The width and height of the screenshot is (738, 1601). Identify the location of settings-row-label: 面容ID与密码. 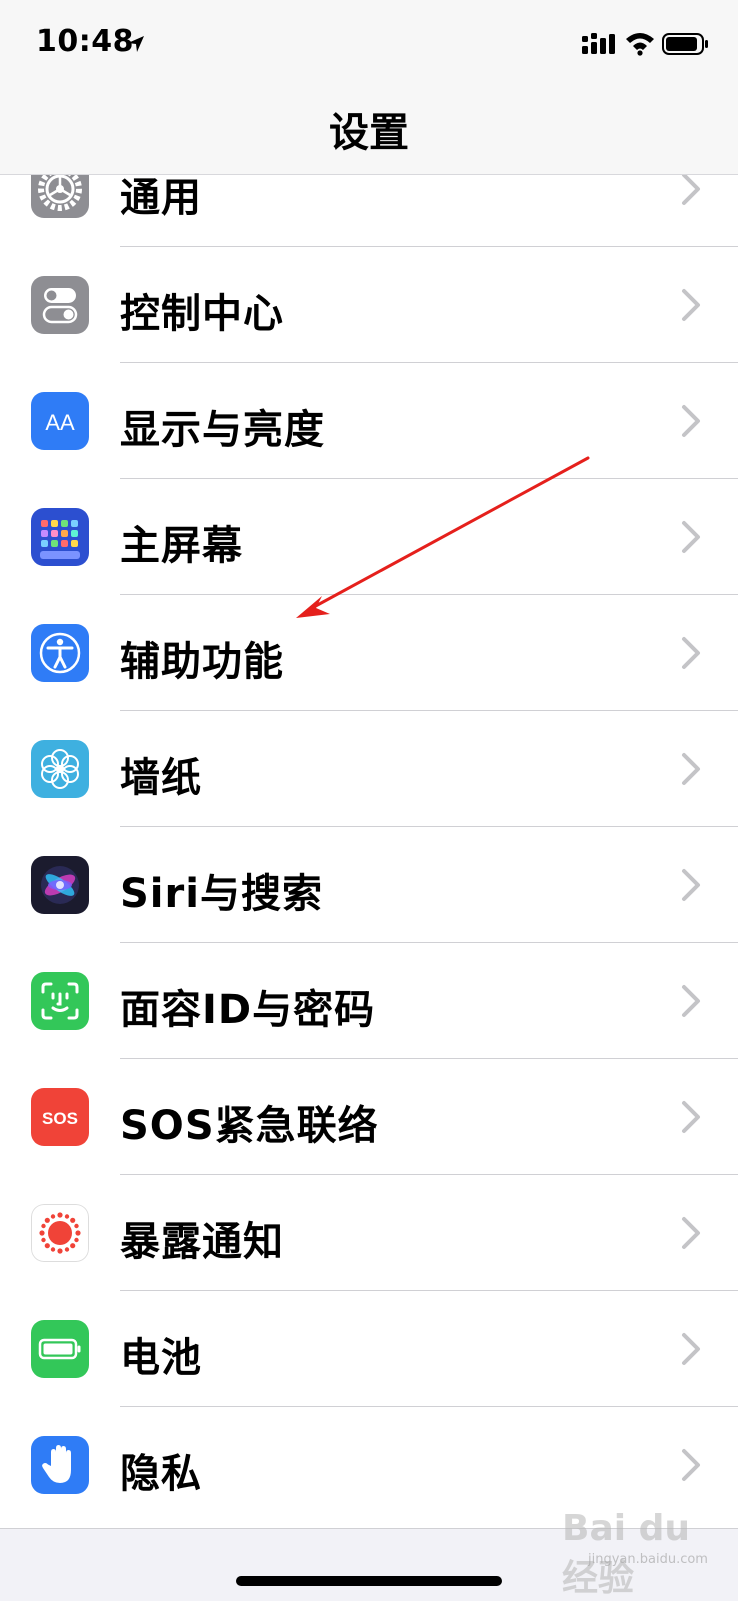
(248, 1010).